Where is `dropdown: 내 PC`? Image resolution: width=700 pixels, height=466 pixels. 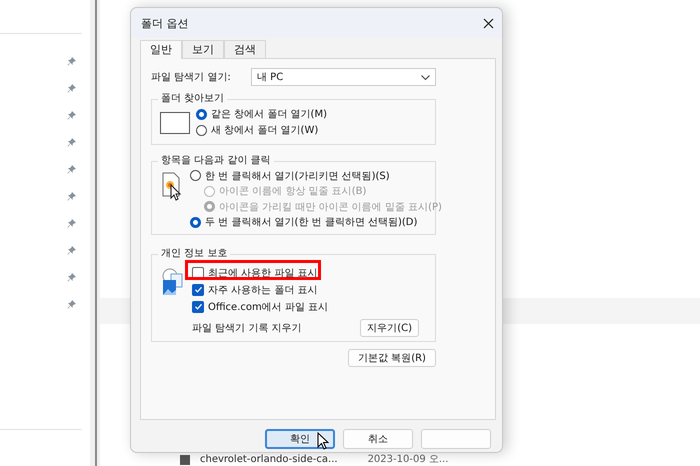 dropdown: 내 PC is located at coordinates (343, 77).